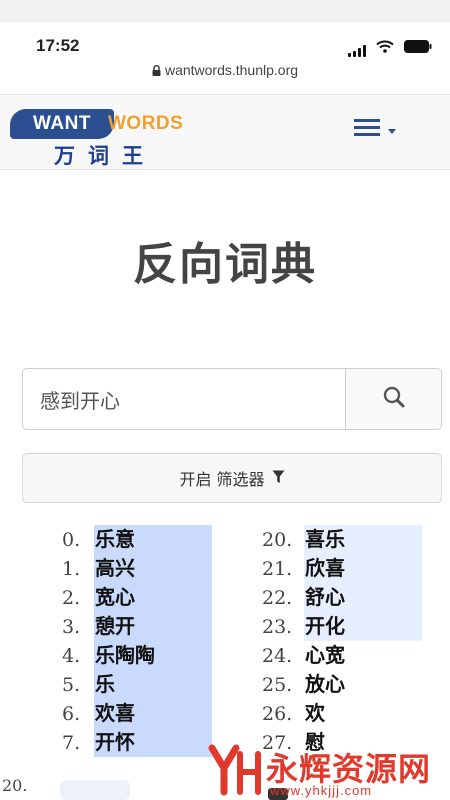  Describe the element at coordinates (115, 135) in the screenshot. I see `site-logo: WANT WORDS 万词王` at that location.